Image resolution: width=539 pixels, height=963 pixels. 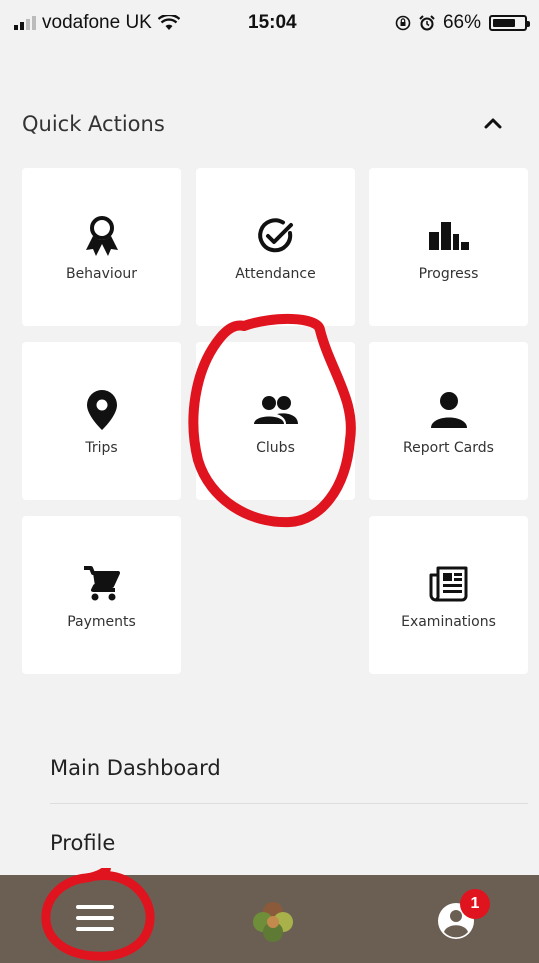 What do you see at coordinates (168, 22) in the screenshot?
I see `wifi-icon` at bounding box center [168, 22].